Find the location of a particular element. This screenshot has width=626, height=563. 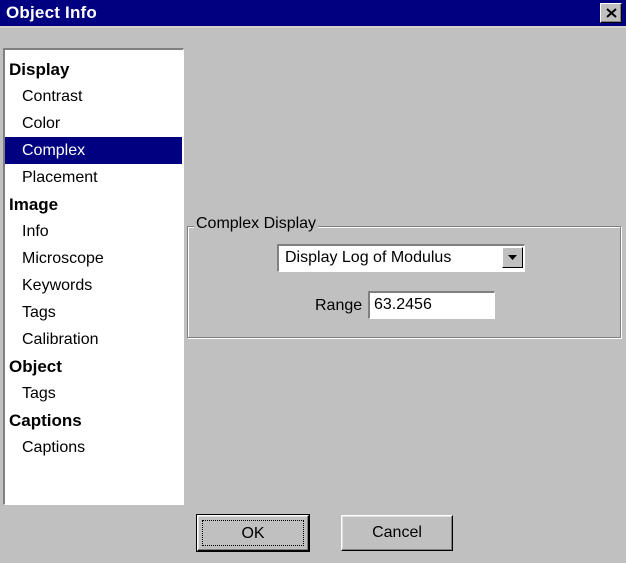

nav-item-contrast: Contrast is located at coordinates (93, 96).